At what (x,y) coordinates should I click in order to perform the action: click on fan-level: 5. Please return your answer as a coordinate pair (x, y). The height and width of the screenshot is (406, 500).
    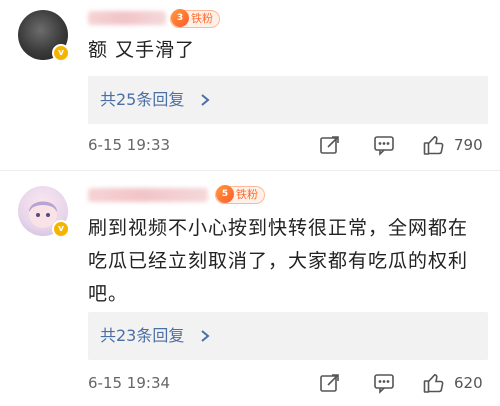
    Looking at the image, I should click on (225, 194).